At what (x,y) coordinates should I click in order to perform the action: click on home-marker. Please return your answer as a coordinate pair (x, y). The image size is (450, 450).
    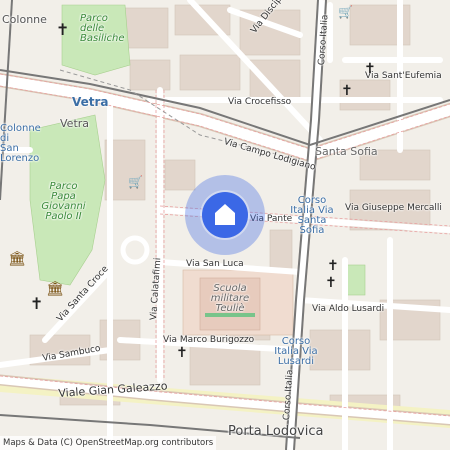
    Looking at the image, I should click on (225, 215).